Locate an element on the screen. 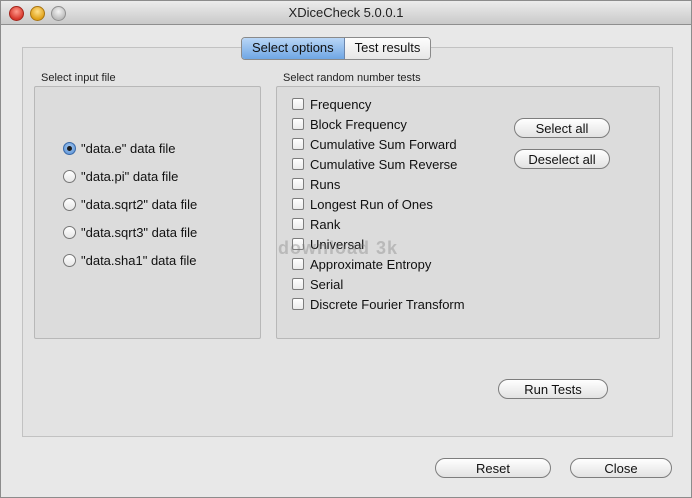  radio-data-pi: "data.pi" data file is located at coordinates (120, 176).